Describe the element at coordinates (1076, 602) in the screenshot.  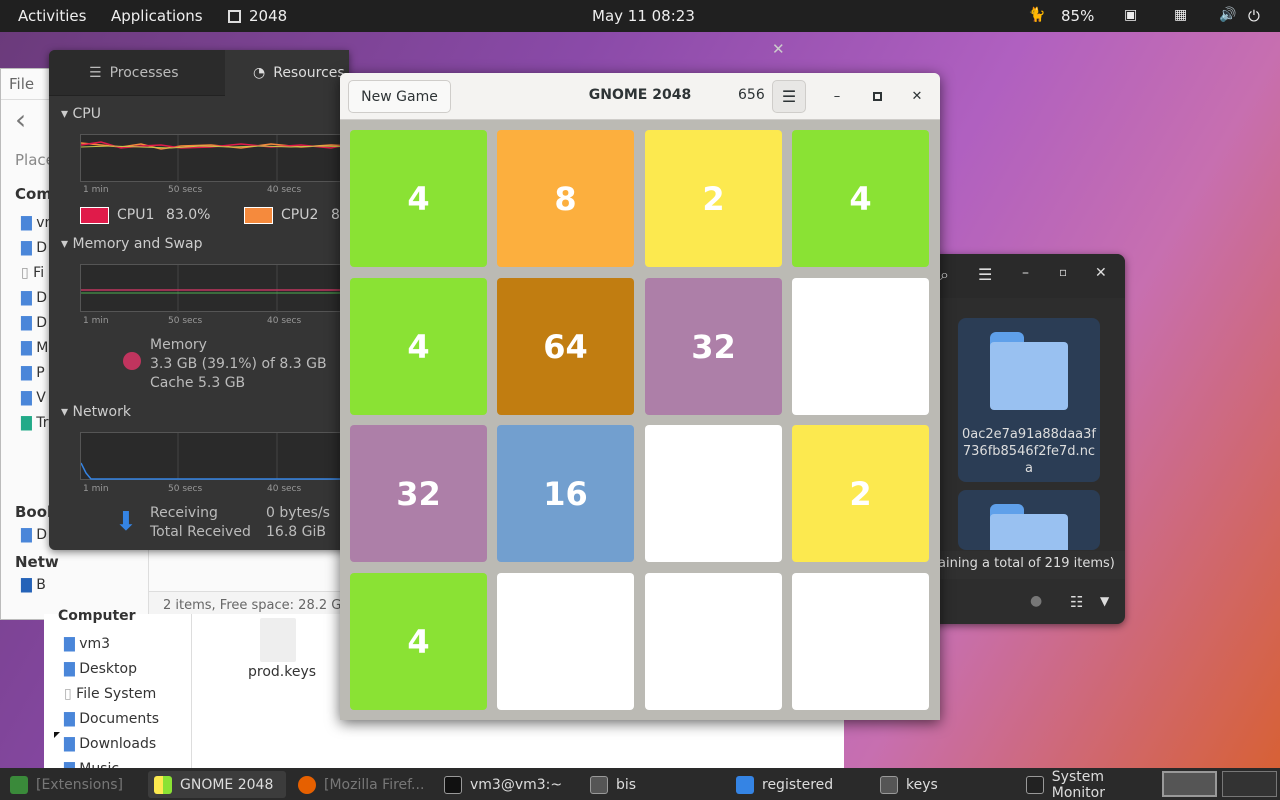
I see `list-view-icon: ☷` at that location.